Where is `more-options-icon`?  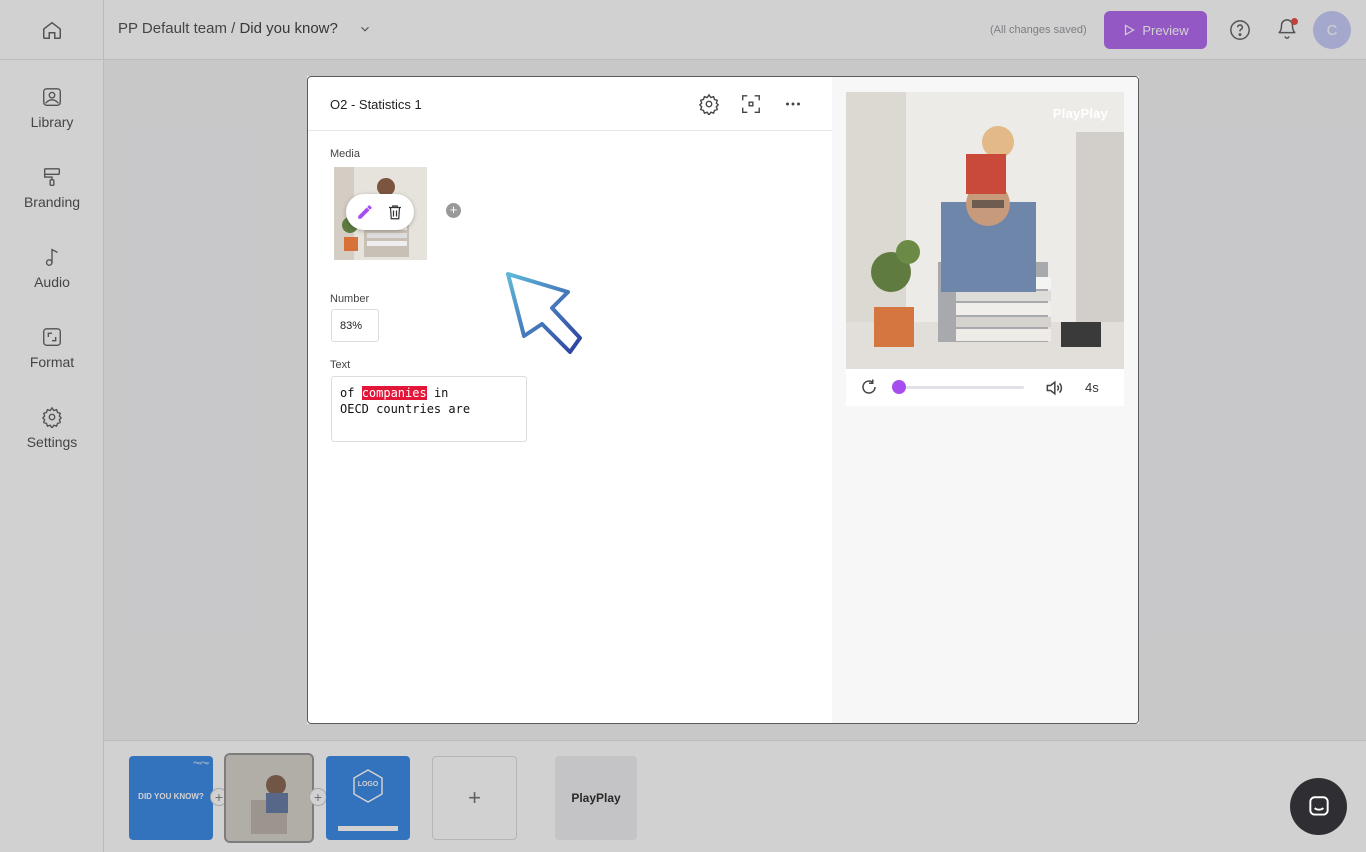 more-options-icon is located at coordinates (793, 104).